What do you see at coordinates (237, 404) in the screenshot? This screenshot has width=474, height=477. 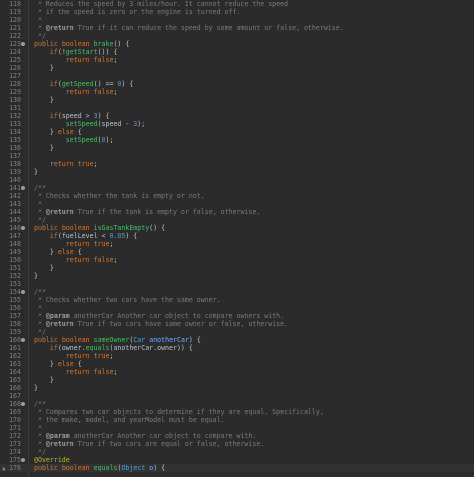 I see `code-line: 168 /**` at bounding box center [237, 404].